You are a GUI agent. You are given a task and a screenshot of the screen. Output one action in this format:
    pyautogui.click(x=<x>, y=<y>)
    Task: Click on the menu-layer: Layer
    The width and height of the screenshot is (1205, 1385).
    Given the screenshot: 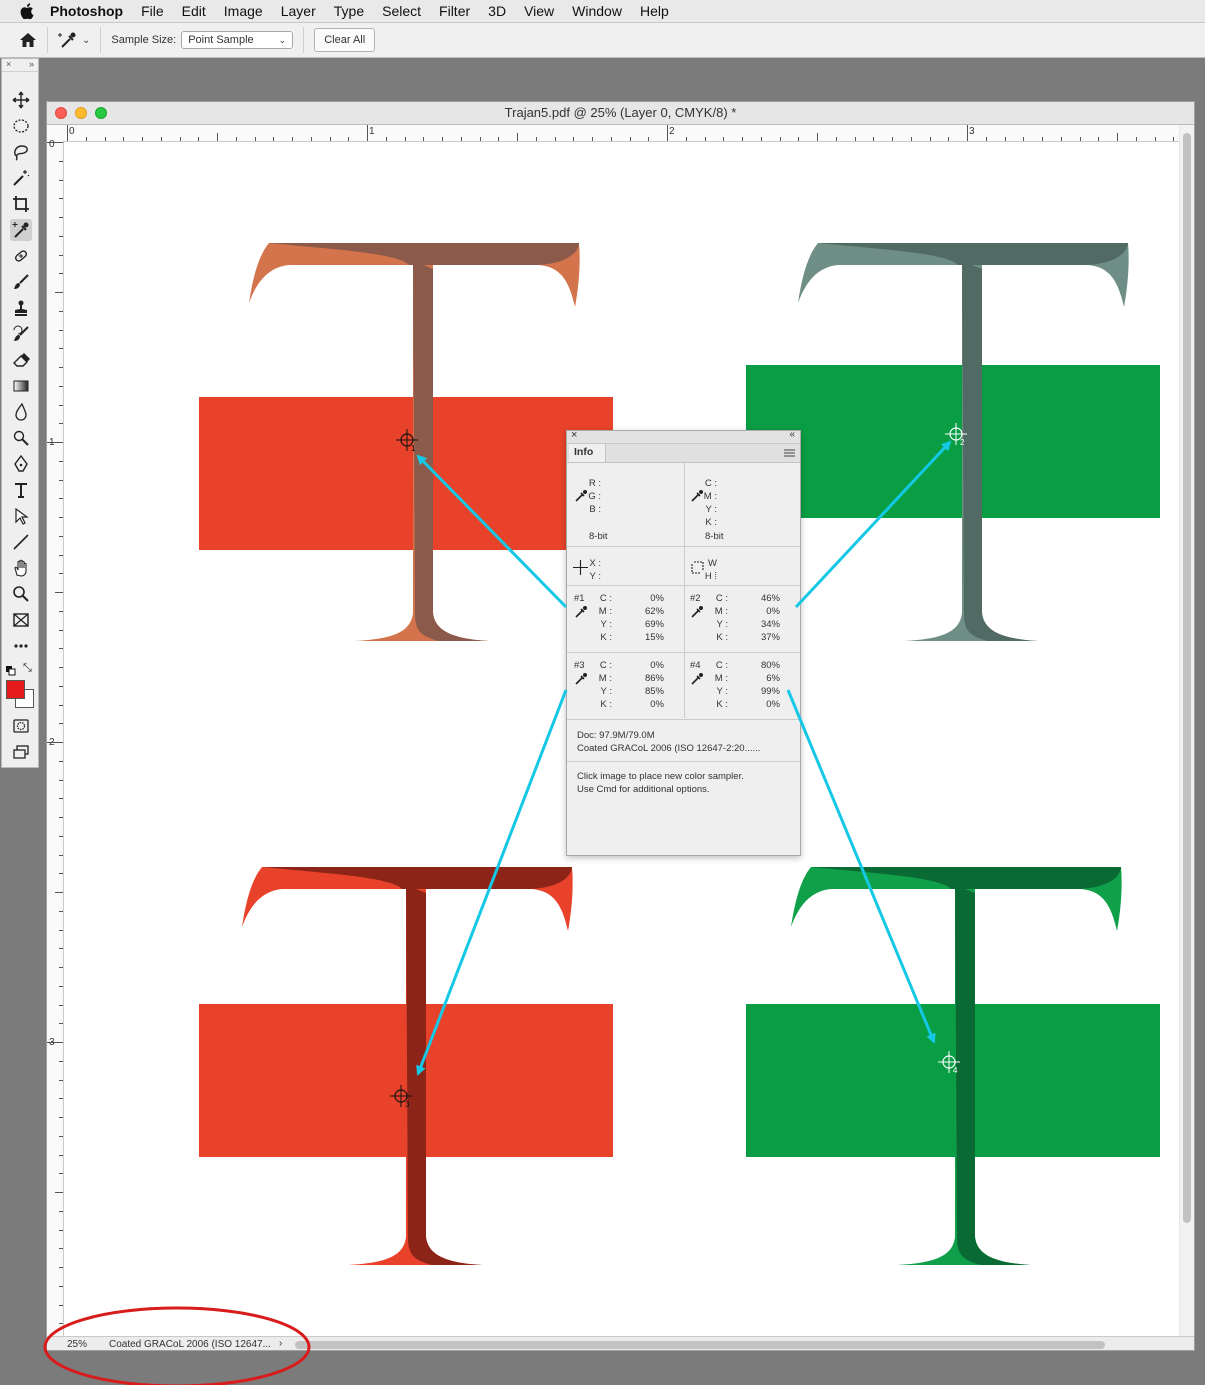 What is the action you would take?
    pyautogui.click(x=298, y=11)
    